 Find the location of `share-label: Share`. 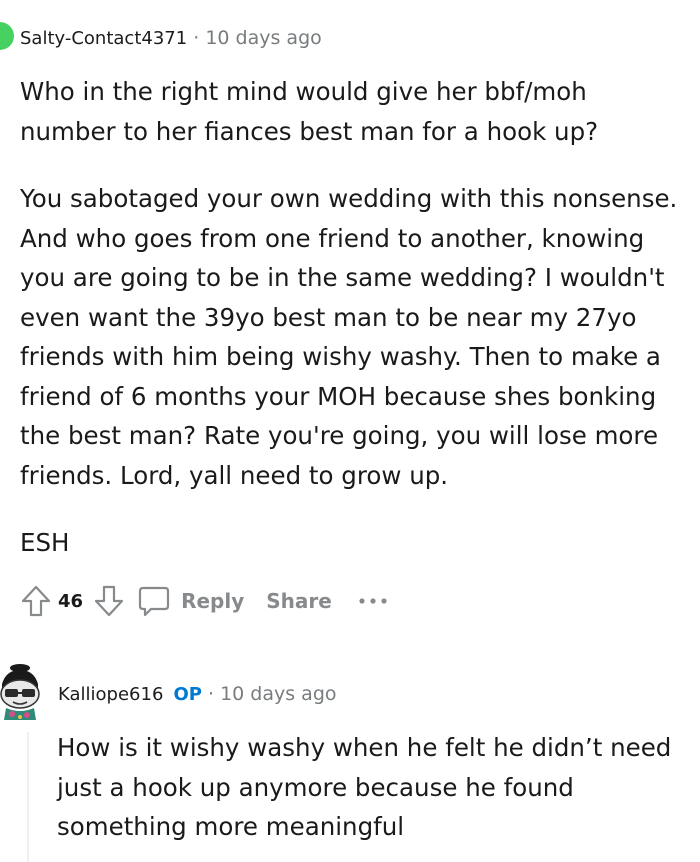

share-label: Share is located at coordinates (299, 601).